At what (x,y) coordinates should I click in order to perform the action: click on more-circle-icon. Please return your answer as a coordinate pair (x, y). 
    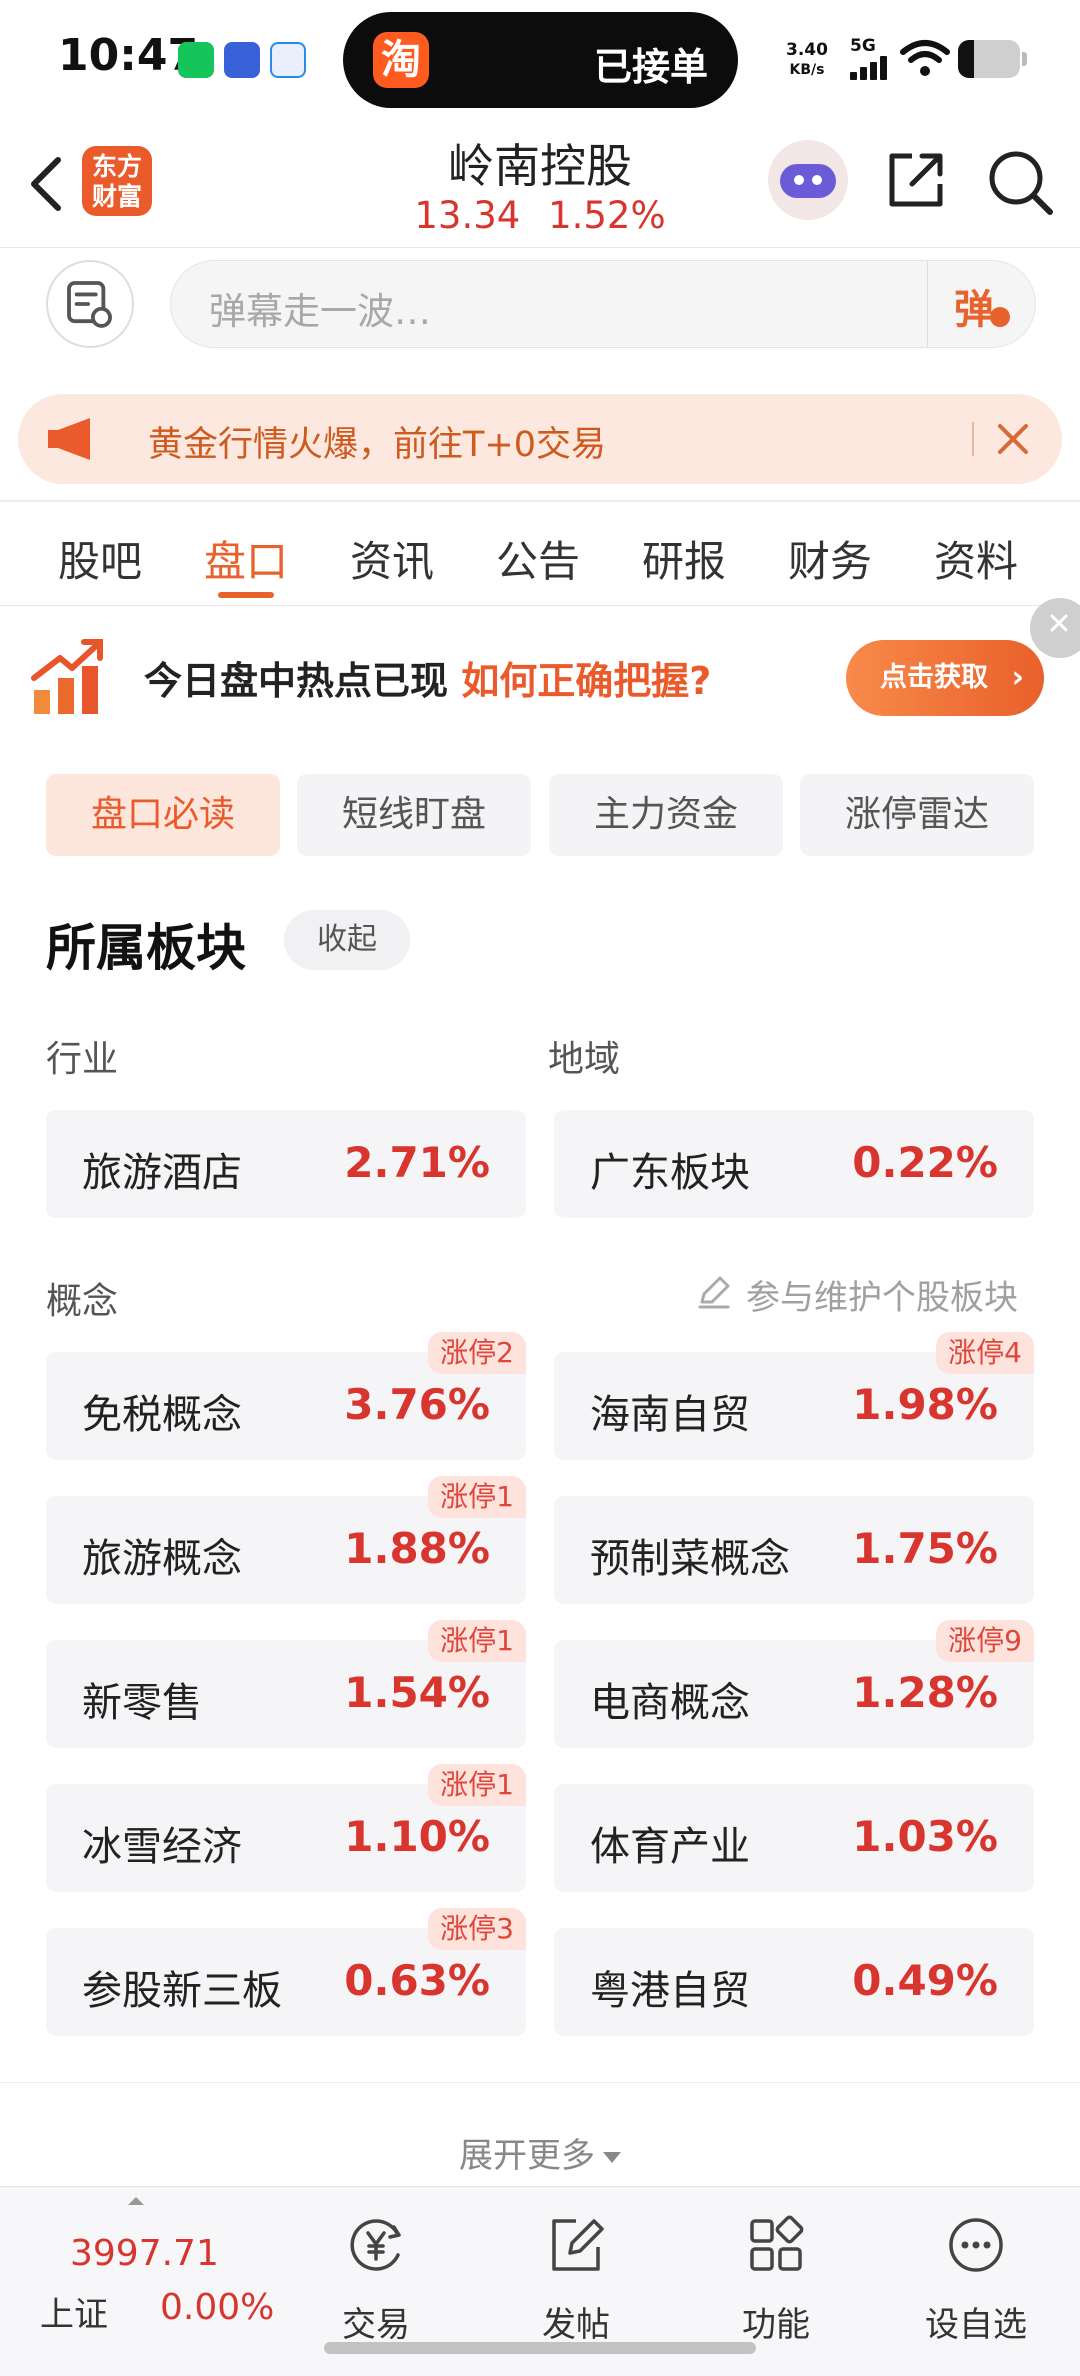
    Looking at the image, I should click on (976, 2245).